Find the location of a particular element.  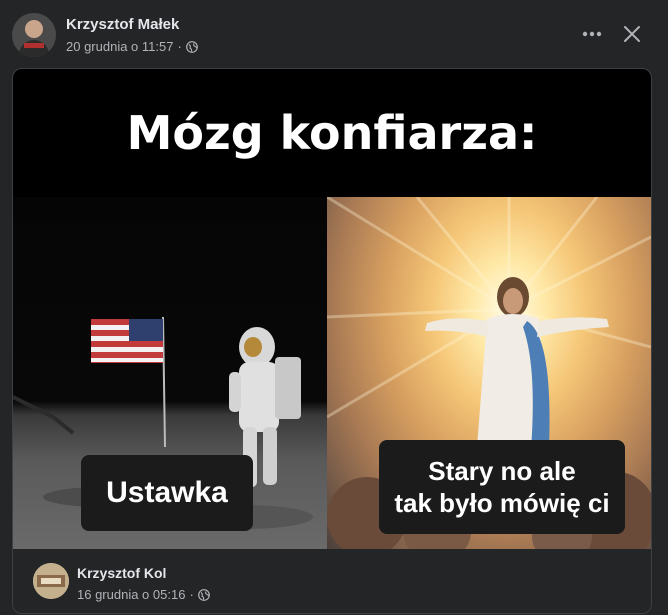

shared-author-name: Krzysztof Kol is located at coordinates (121, 573).